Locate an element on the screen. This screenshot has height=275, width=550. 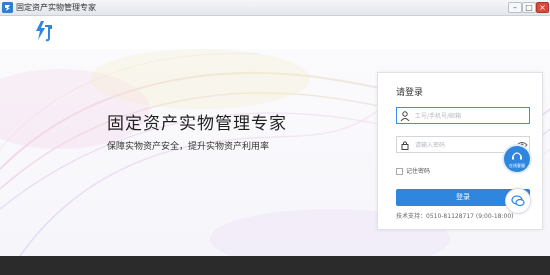
maximize-button: □ is located at coordinates (529, 7).